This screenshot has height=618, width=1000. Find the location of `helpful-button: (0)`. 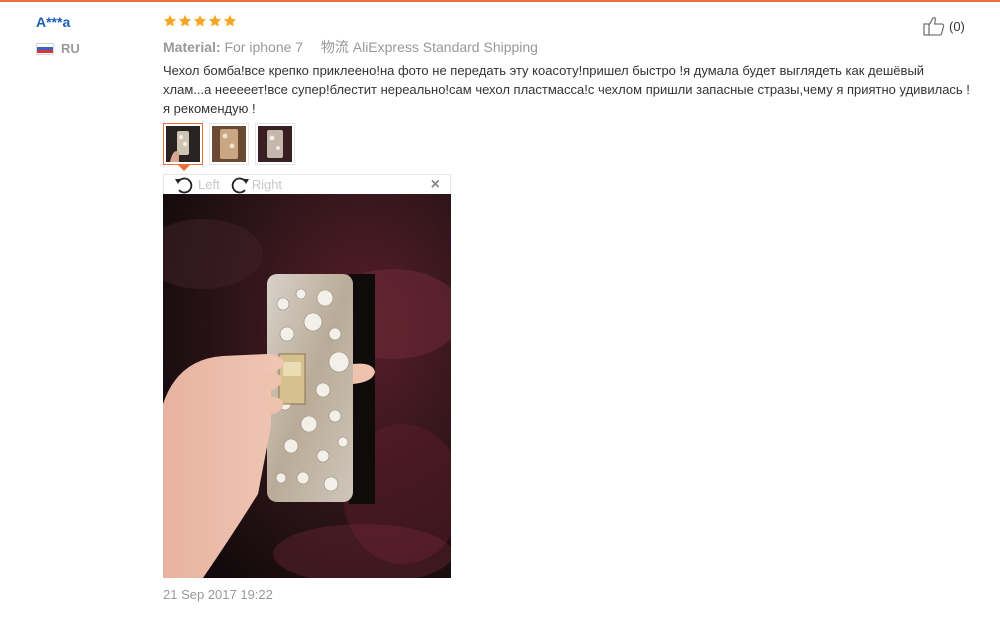

helpful-button: (0) is located at coordinates (944, 26).